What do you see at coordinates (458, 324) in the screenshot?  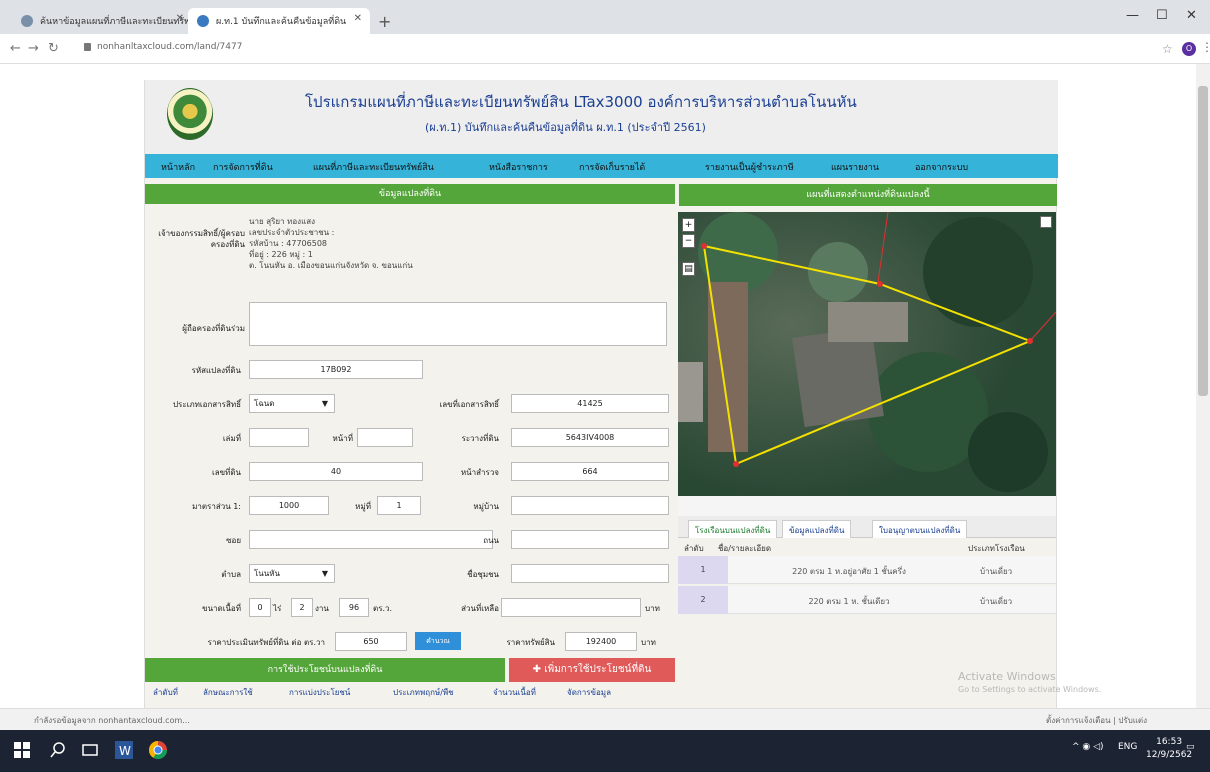 I see `co-owner-input` at bounding box center [458, 324].